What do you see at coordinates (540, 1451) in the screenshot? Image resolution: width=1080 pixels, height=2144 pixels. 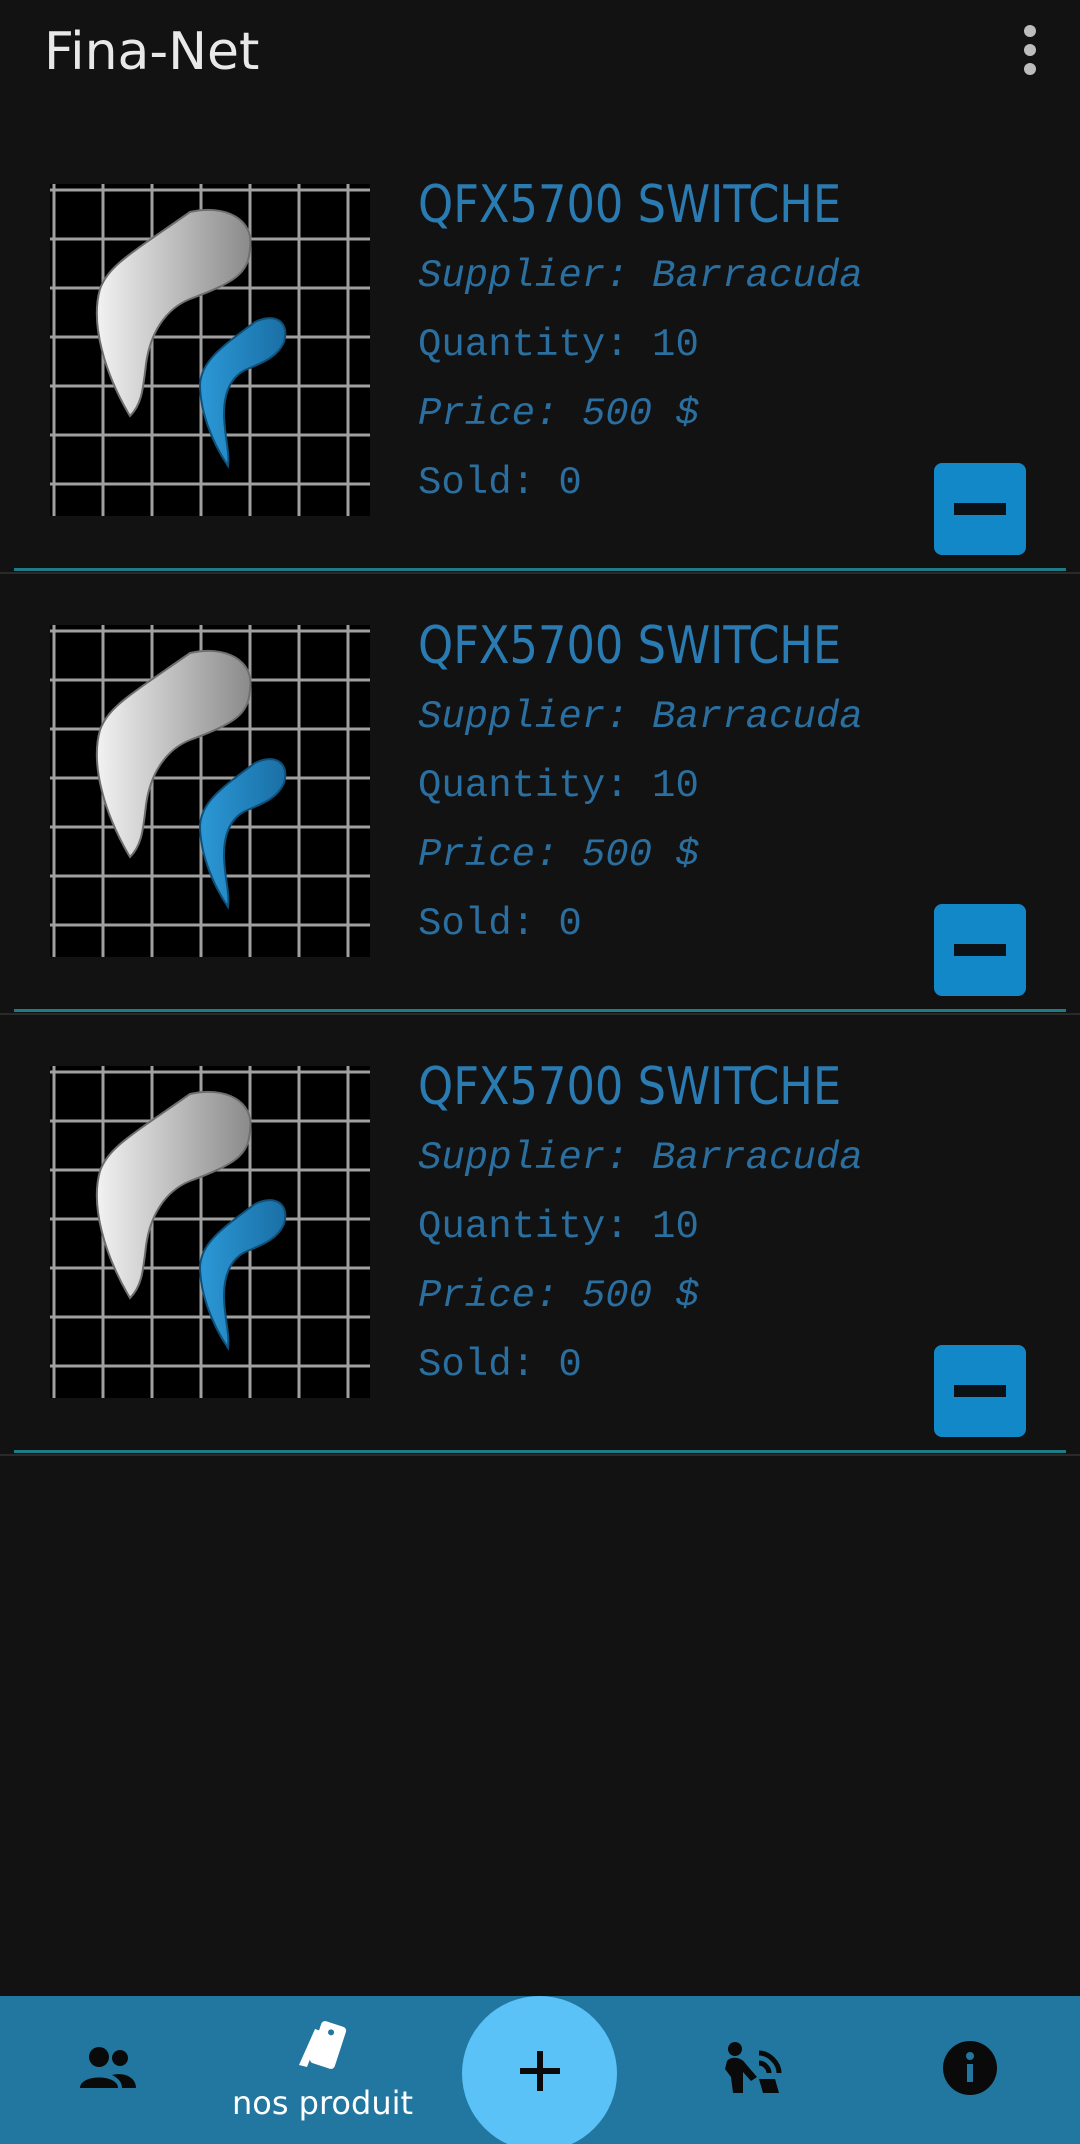 I see `card-divider` at bounding box center [540, 1451].